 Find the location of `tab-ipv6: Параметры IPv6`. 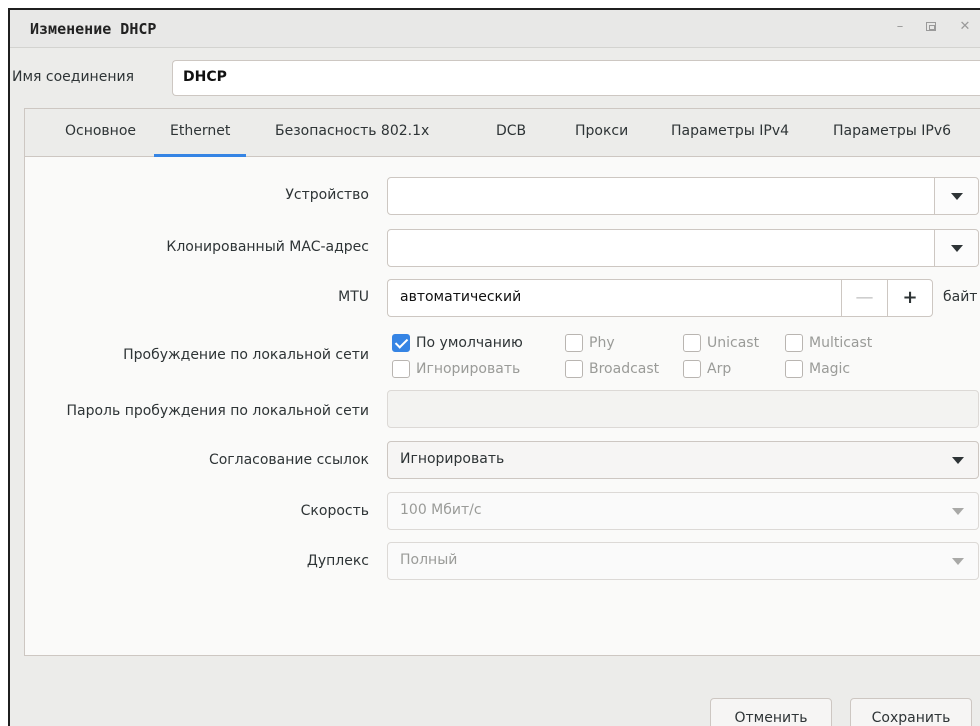

tab-ipv6: Параметры IPv6 is located at coordinates (892, 133).